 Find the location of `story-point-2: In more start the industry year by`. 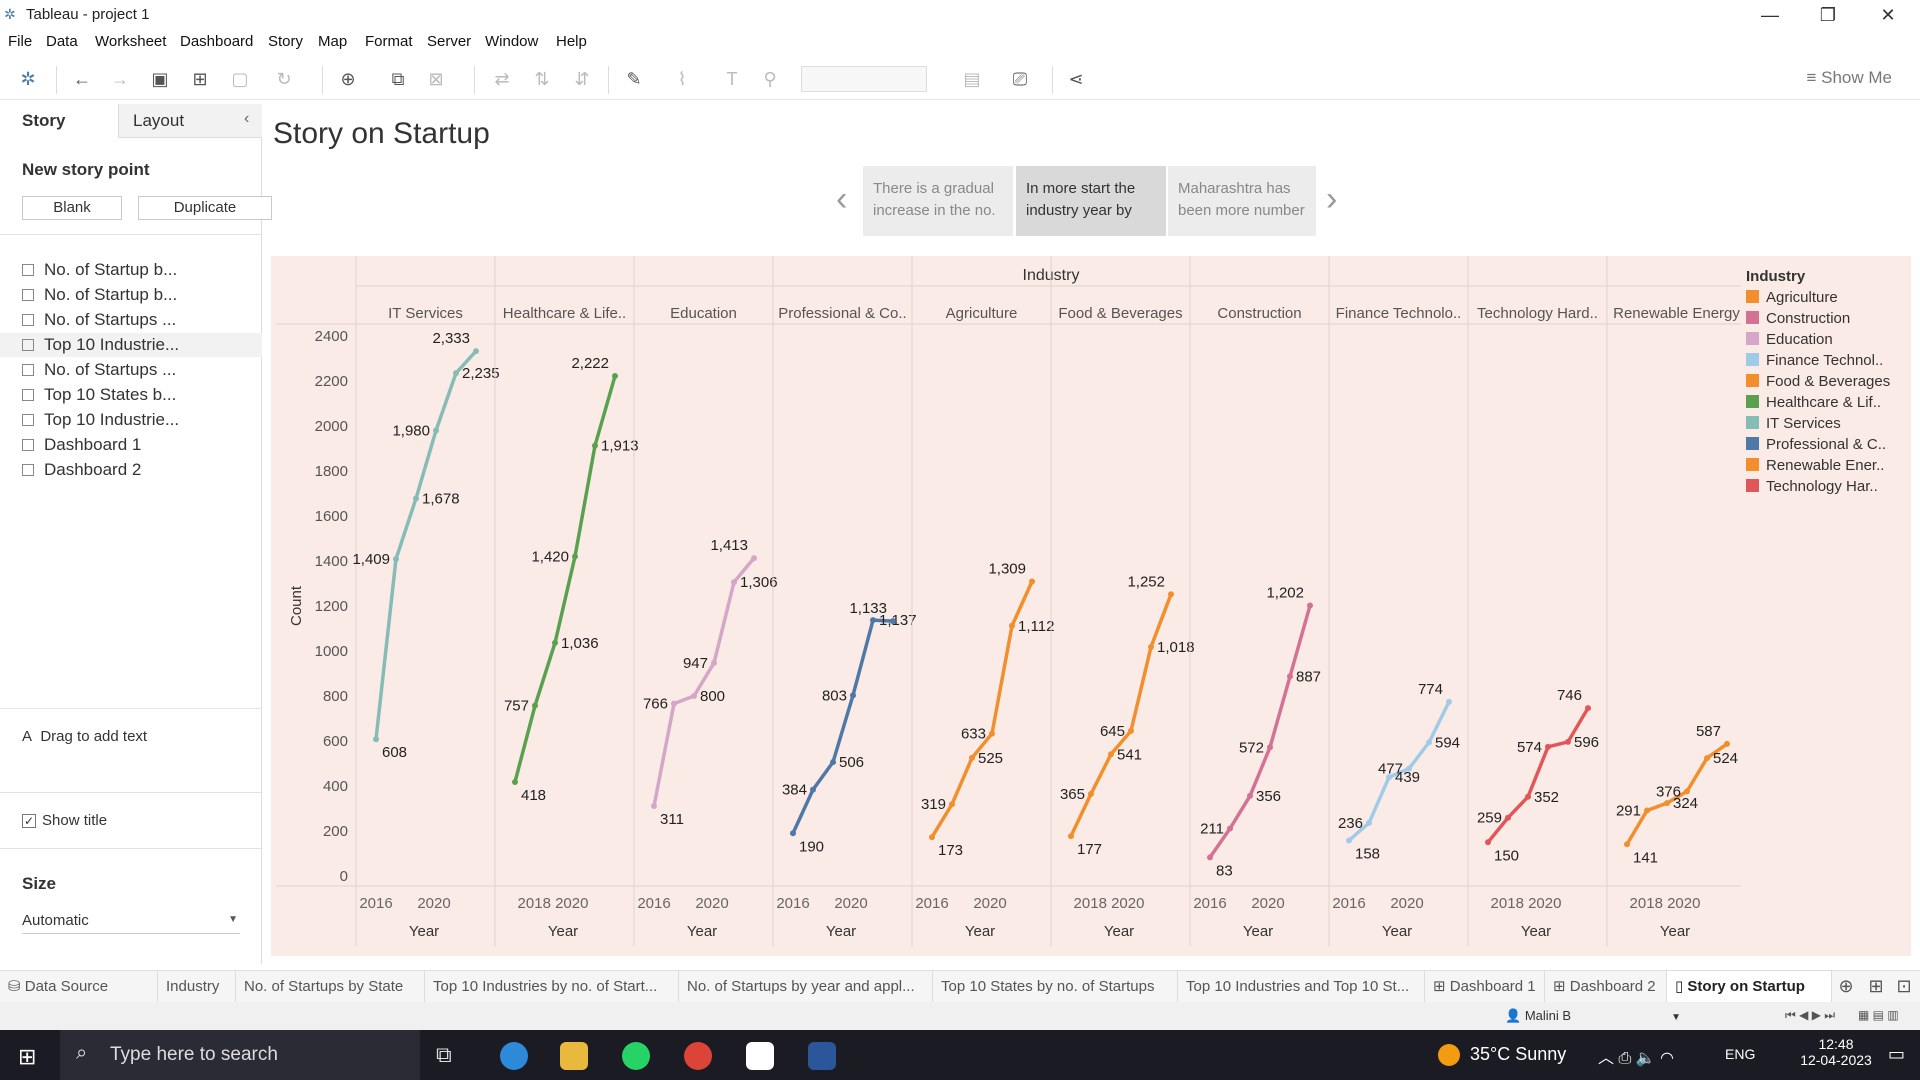

story-point-2: In more start the industry year by is located at coordinates (1091, 201).